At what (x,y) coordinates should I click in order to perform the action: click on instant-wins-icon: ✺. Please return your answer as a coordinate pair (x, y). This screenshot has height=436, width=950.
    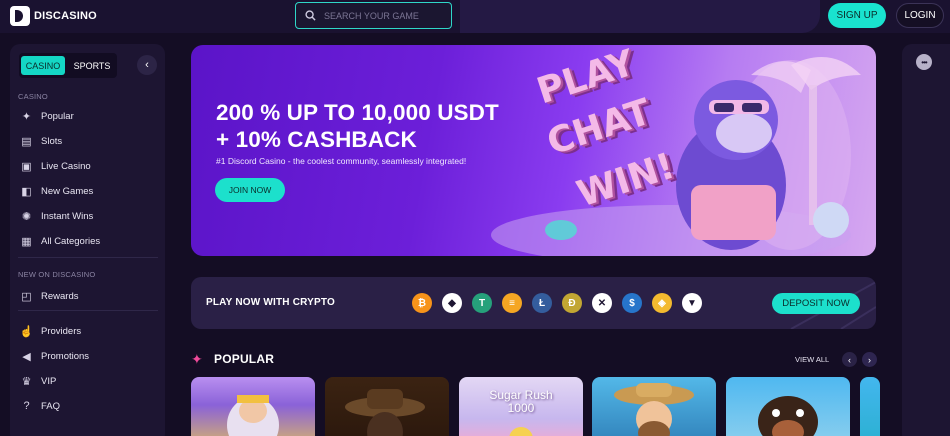
    Looking at the image, I should click on (26, 216).